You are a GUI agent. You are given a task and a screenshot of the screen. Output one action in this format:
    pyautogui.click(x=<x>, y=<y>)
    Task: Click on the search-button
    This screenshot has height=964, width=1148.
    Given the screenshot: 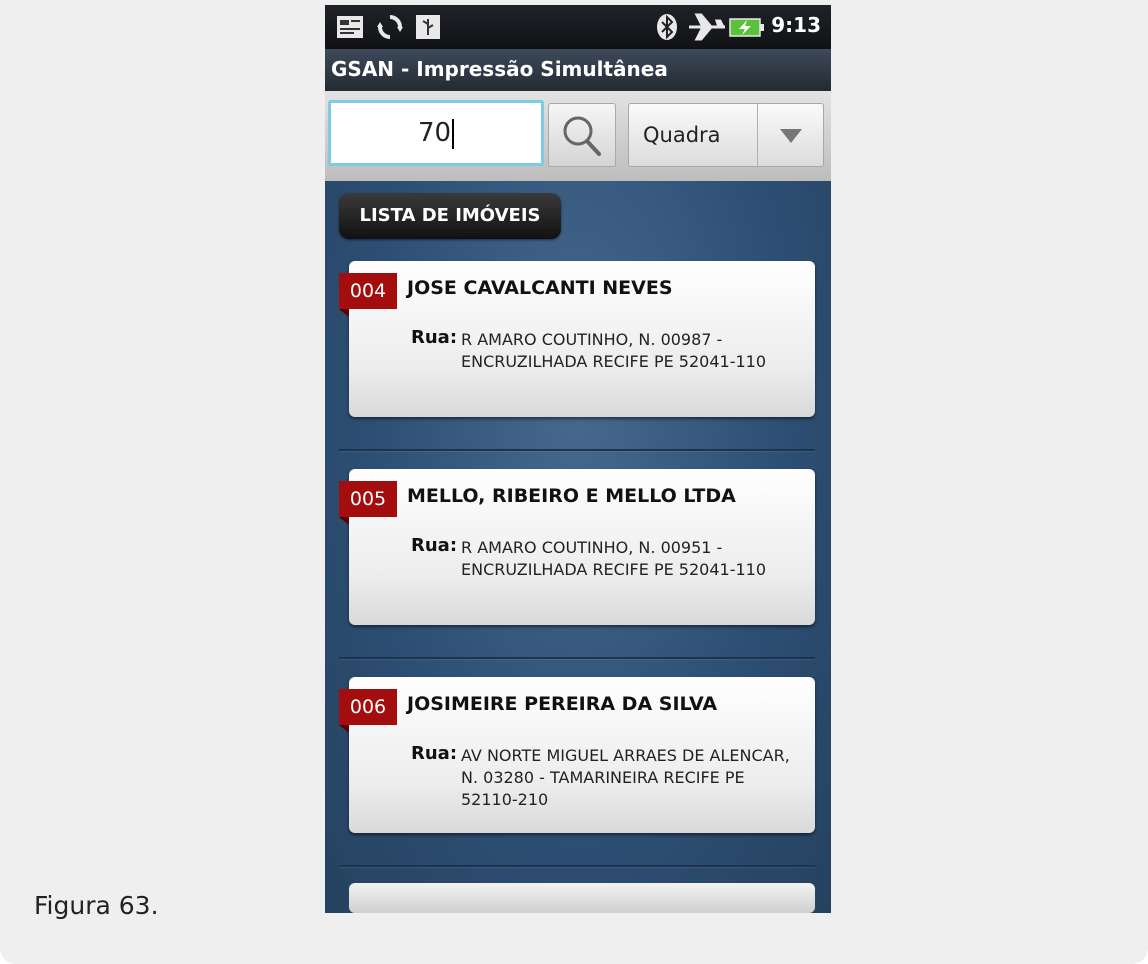 What is the action you would take?
    pyautogui.click(x=582, y=135)
    